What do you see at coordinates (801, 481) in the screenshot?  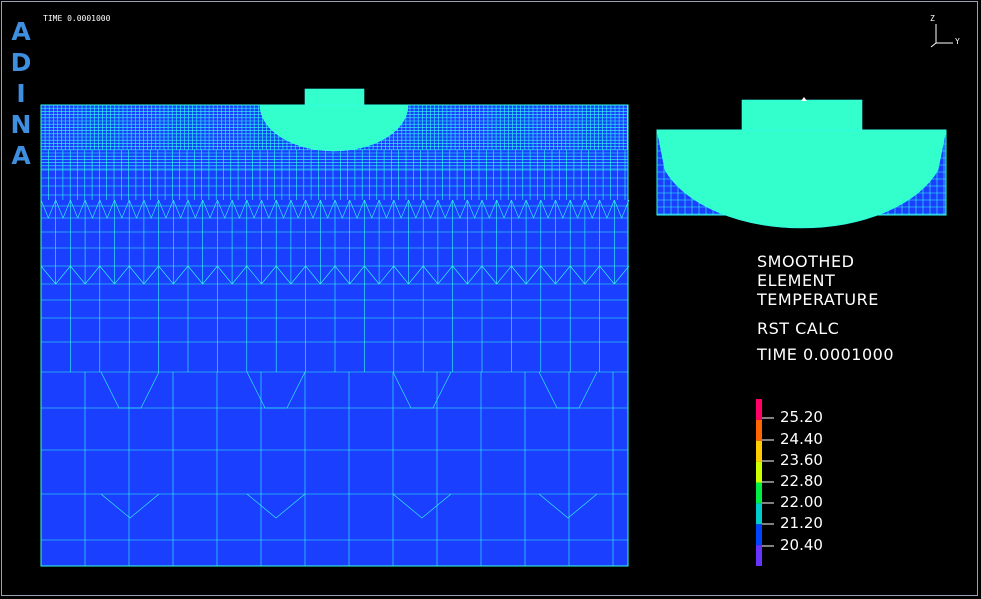 I see `colorbar-tick-label: 22.80` at bounding box center [801, 481].